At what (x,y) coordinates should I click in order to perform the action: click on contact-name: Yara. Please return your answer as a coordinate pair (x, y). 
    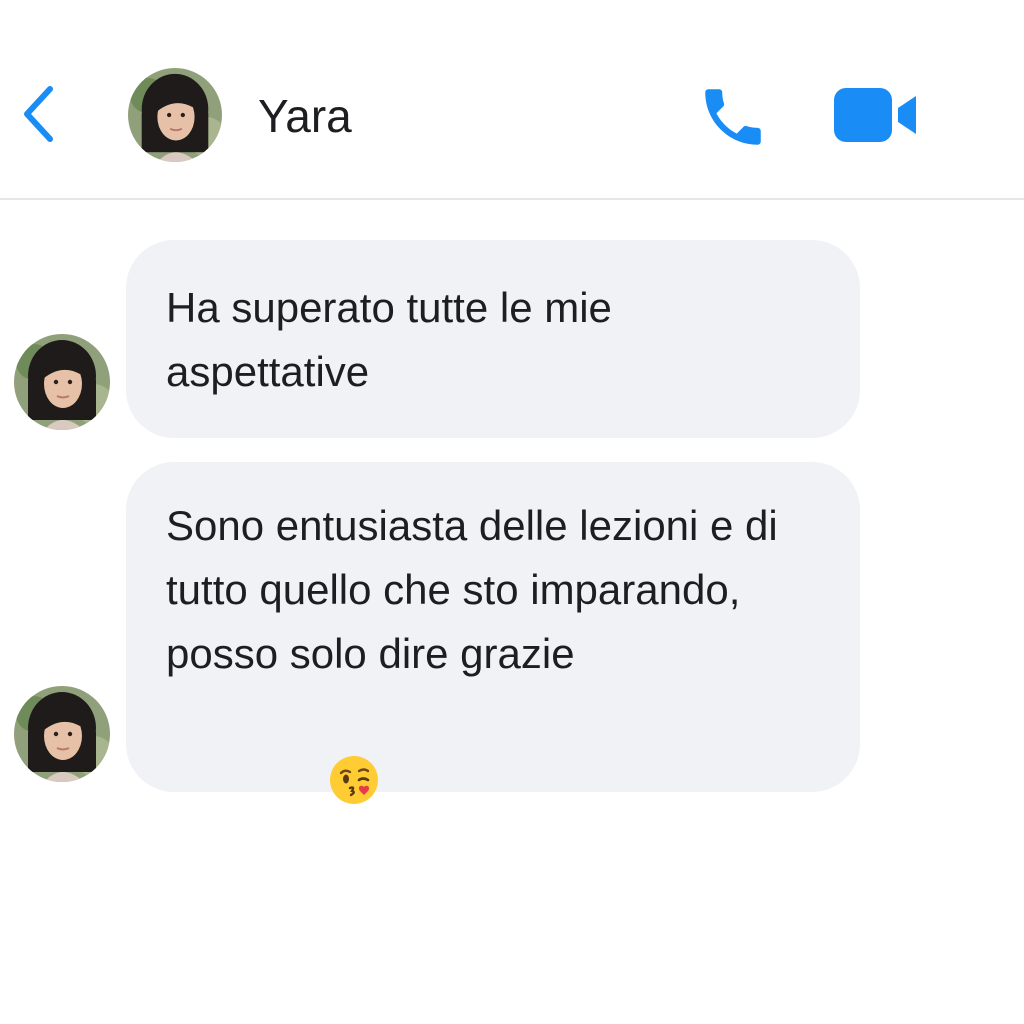
    Looking at the image, I should click on (305, 116).